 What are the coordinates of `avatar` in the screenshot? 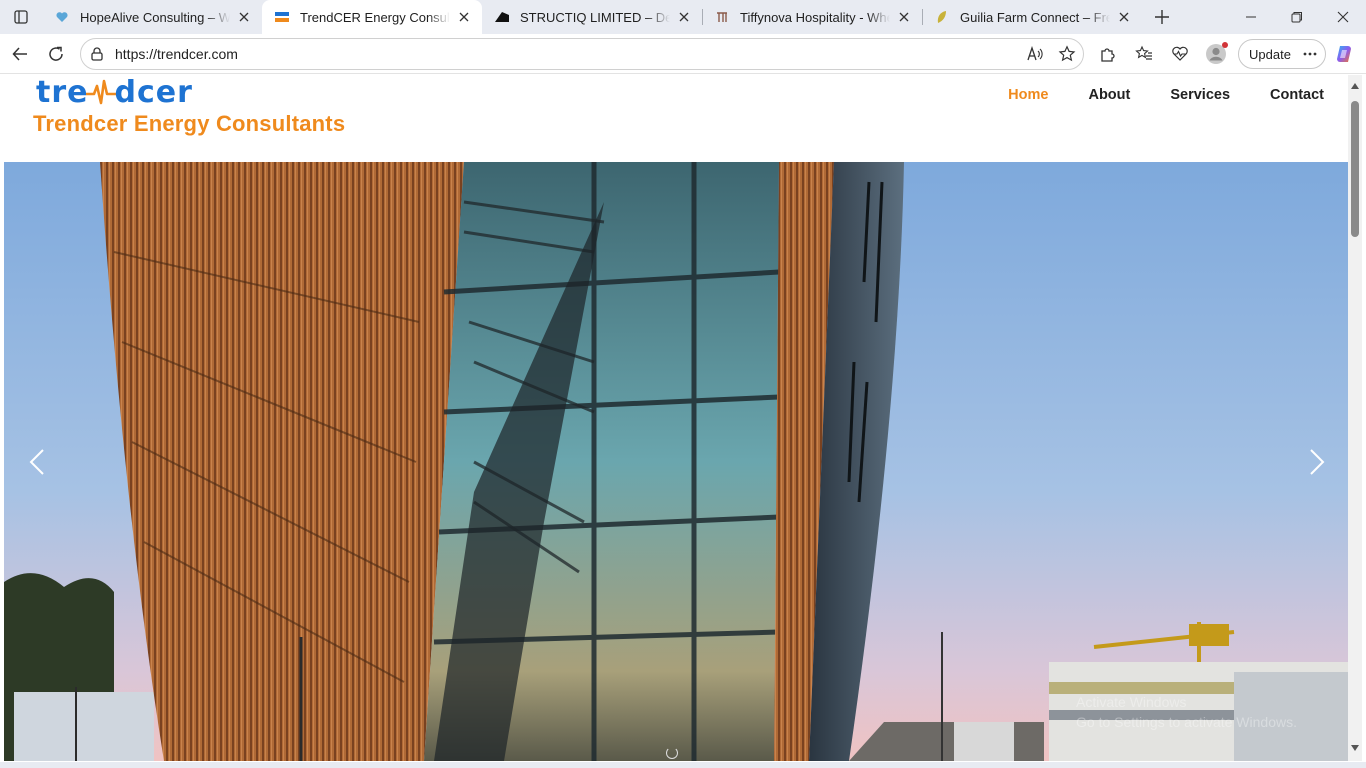 It's located at (1216, 53).